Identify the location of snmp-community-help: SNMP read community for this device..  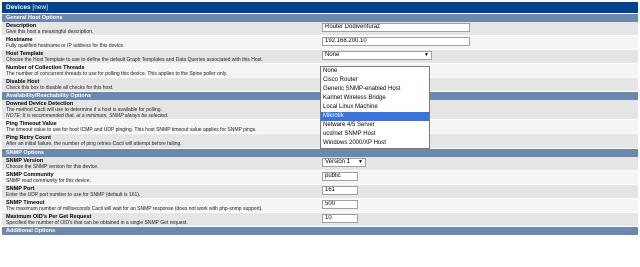
(48, 181).